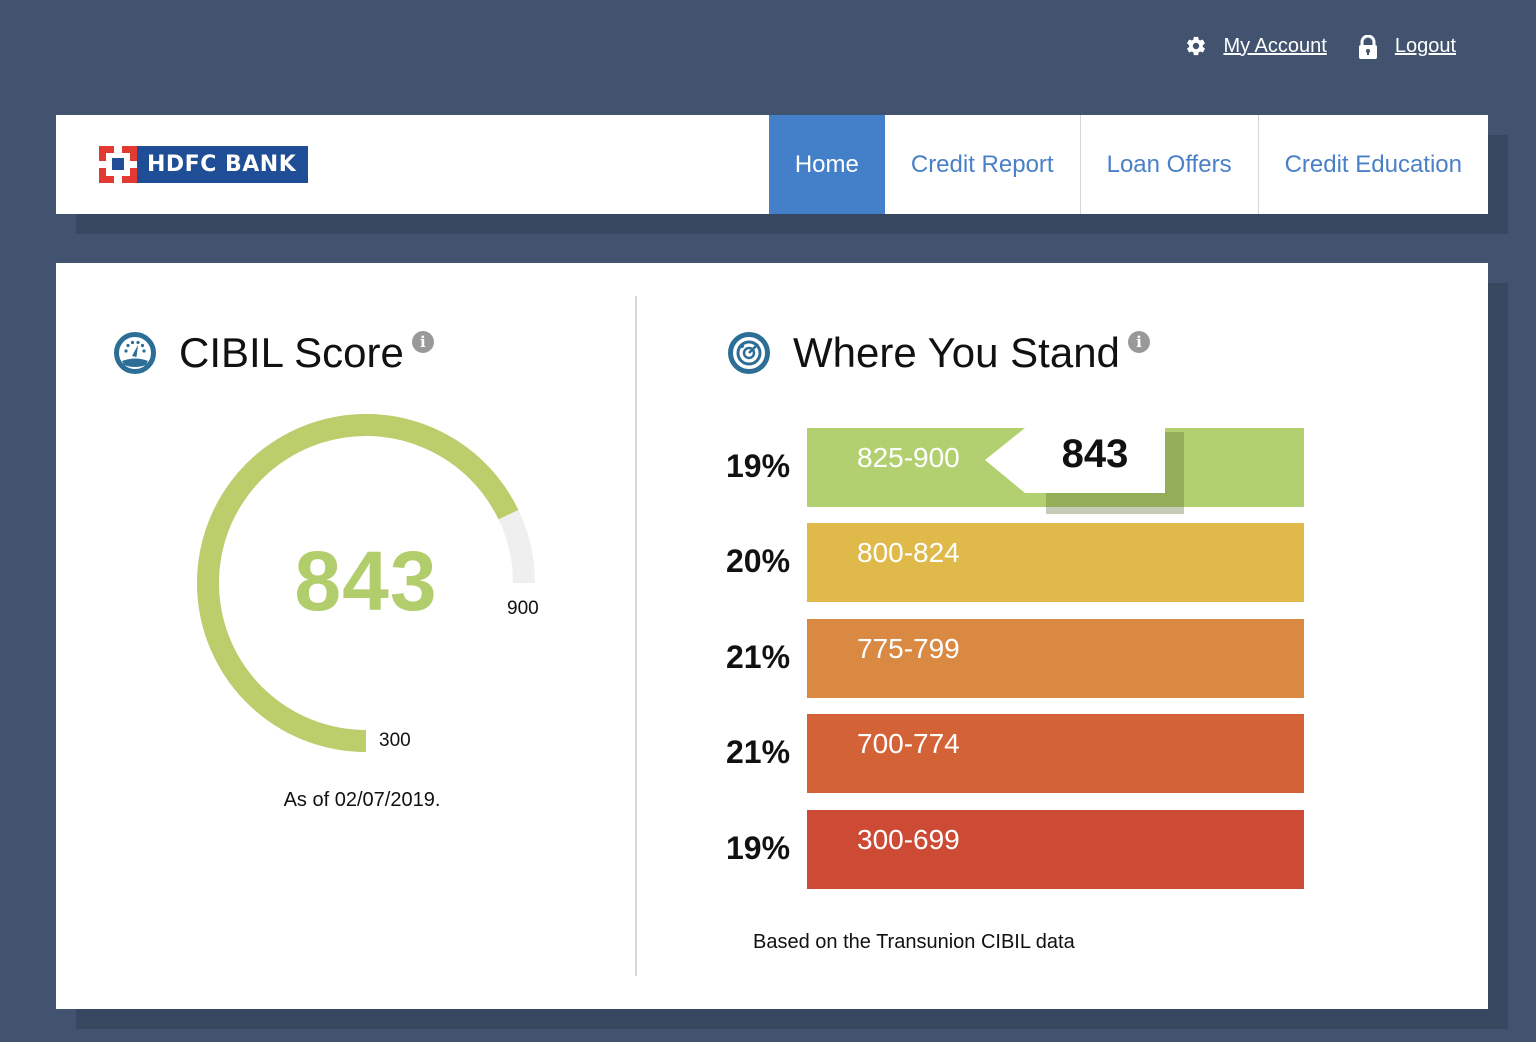 Image resolution: width=1536 pixels, height=1042 pixels. Describe the element at coordinates (749, 353) in the screenshot. I see `radar-icon` at that location.